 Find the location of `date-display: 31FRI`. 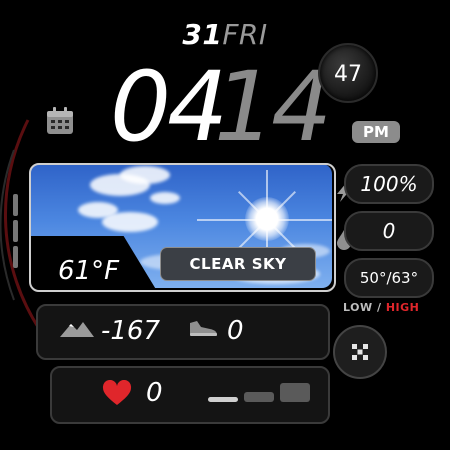

date-display: 31FRI is located at coordinates (225, 35).